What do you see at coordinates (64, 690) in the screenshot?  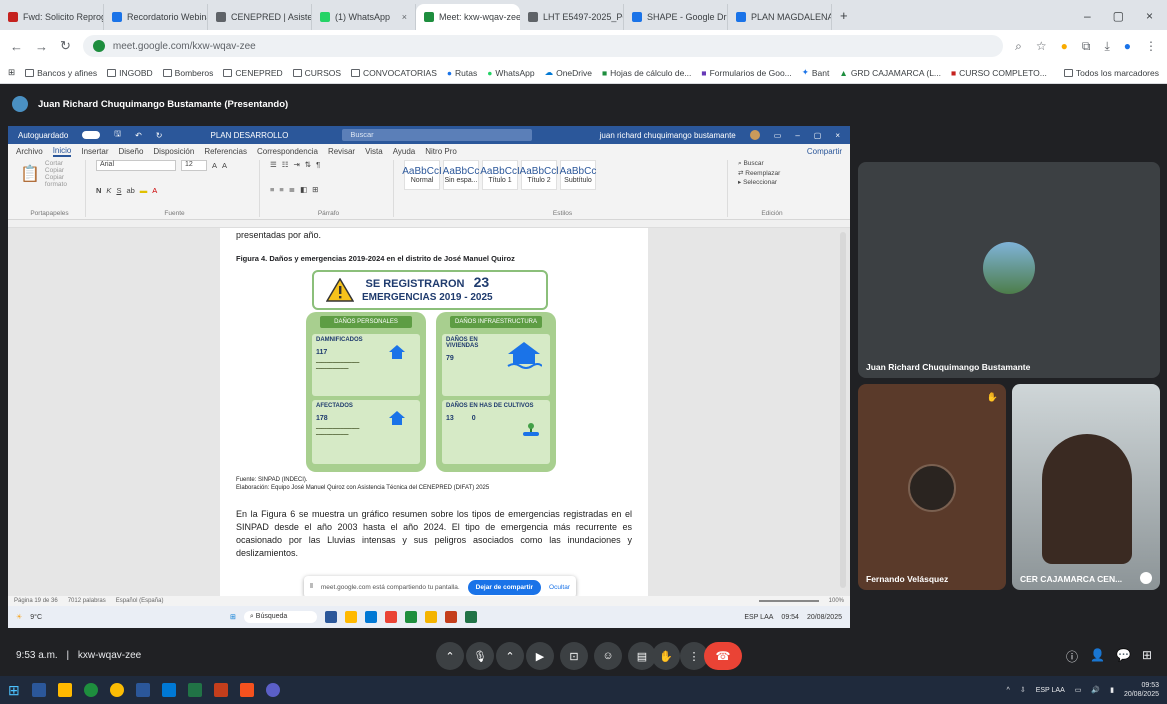 I see `file-explorer-icon` at bounding box center [64, 690].